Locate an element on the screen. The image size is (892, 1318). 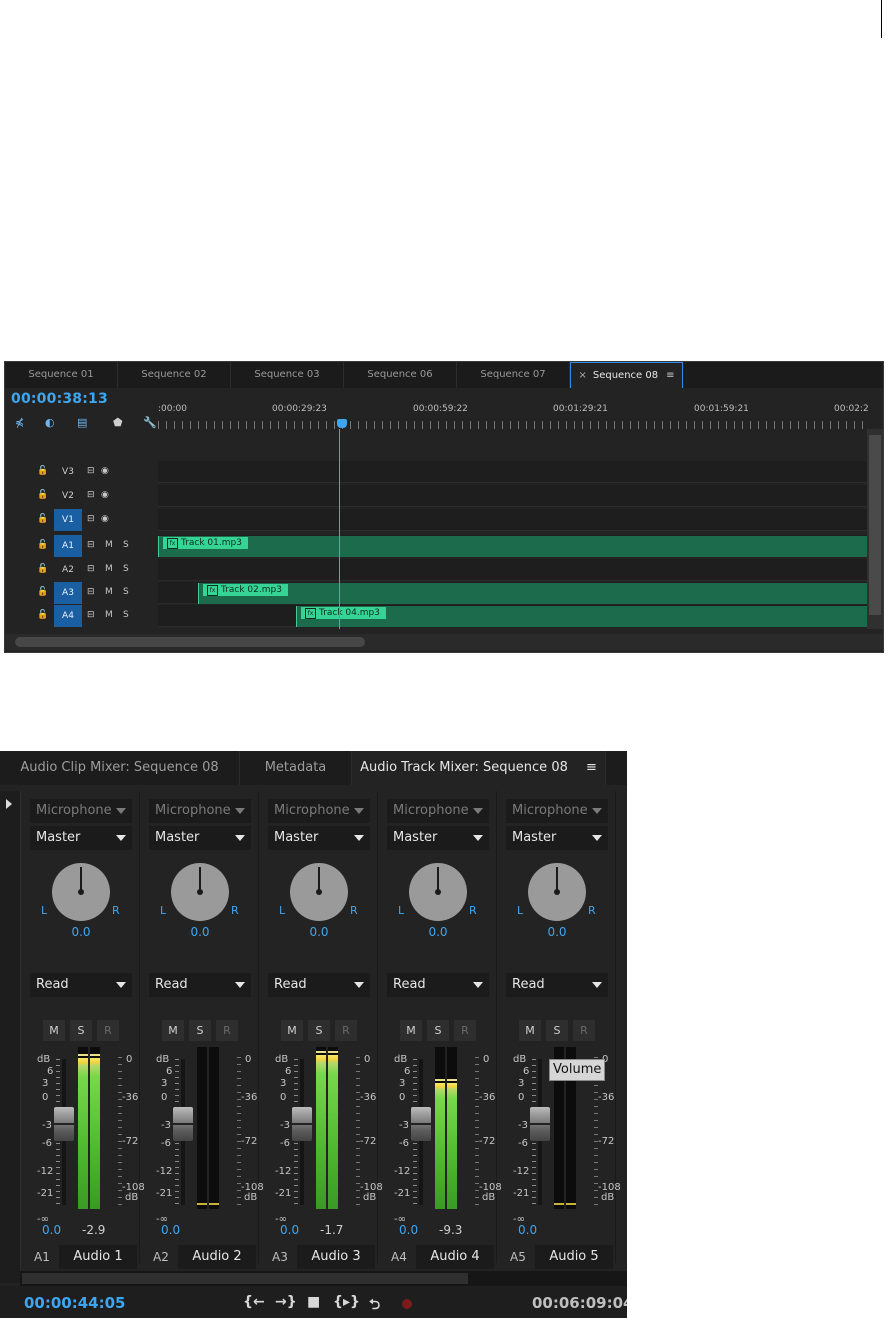
track-target-a2: A2 is located at coordinates (68, 570).